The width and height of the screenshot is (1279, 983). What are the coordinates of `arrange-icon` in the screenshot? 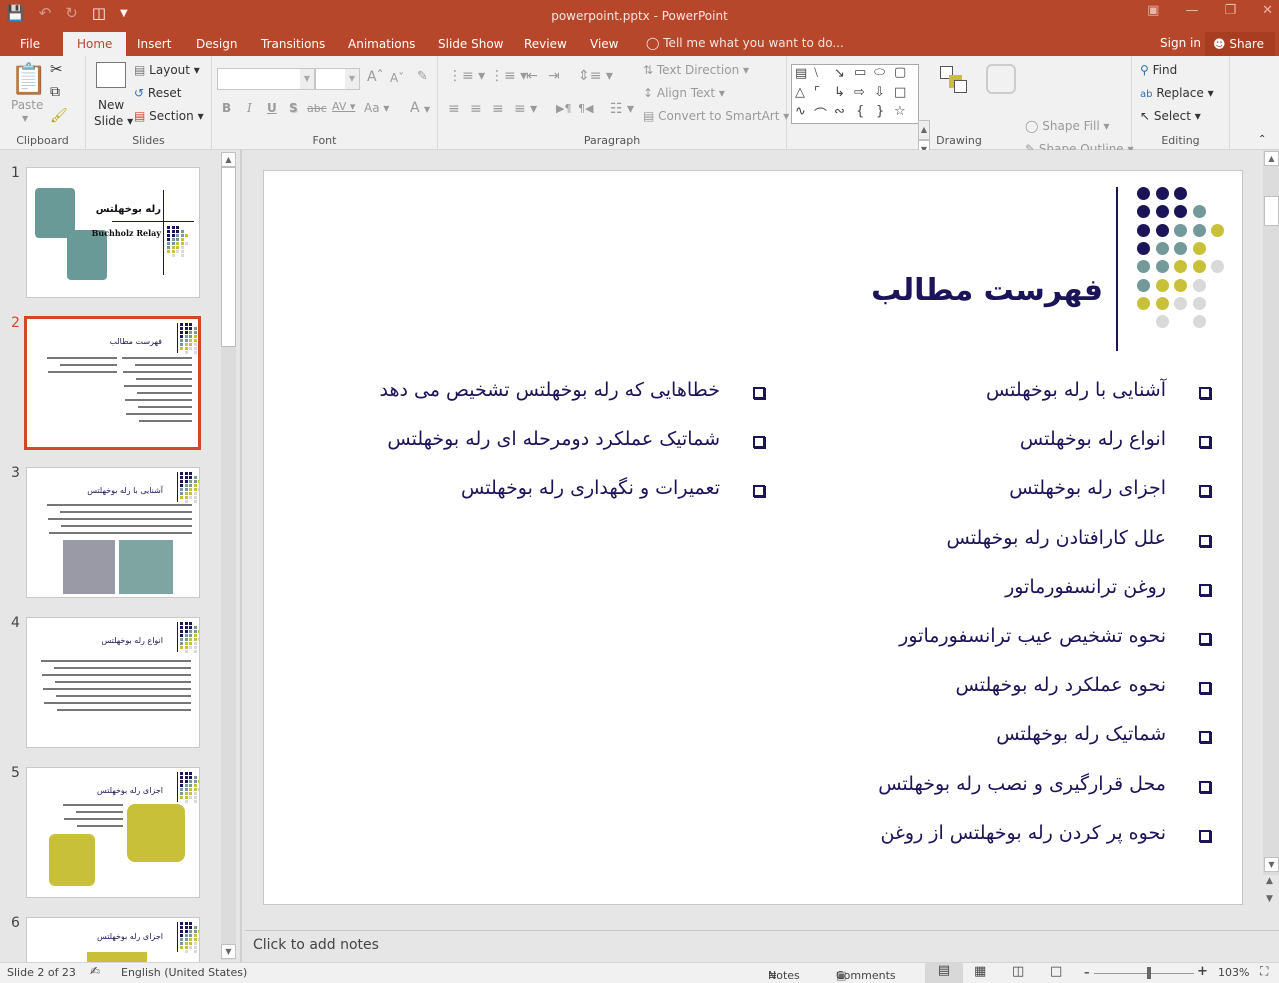 It's located at (954, 80).